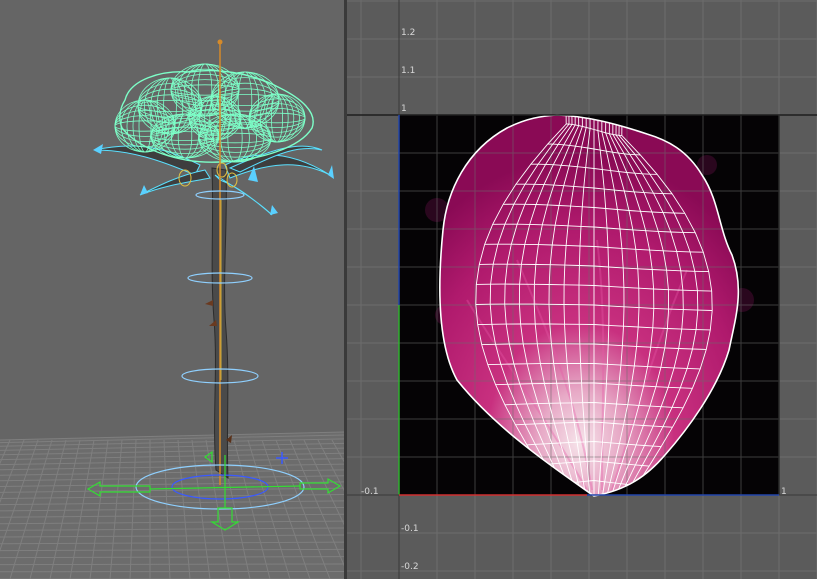  I want to click on uv-label-1-2: 1.2, so click(408, 33).